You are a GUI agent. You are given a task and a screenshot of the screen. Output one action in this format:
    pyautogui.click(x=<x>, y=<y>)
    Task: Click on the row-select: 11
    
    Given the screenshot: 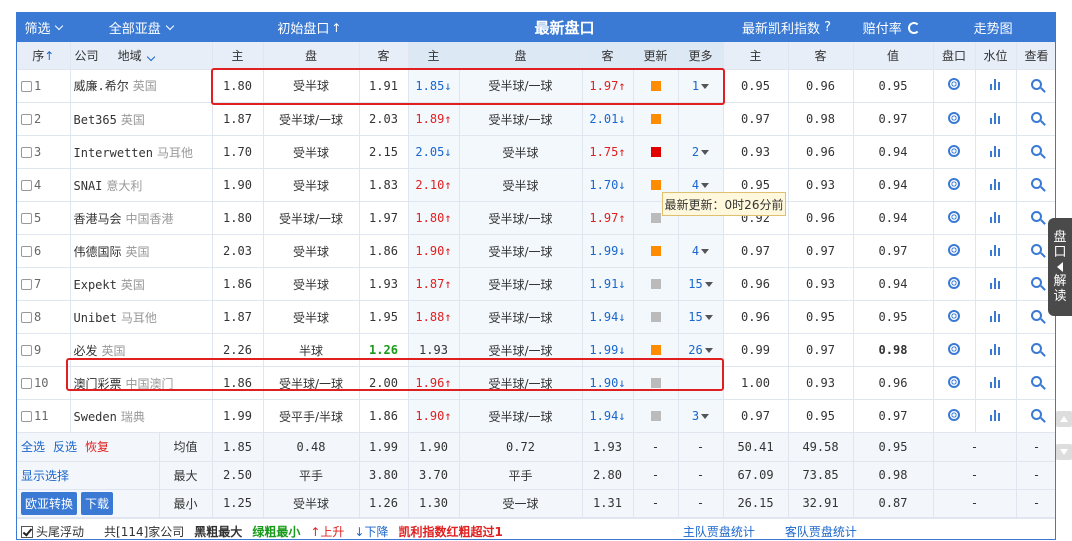 What is the action you would take?
    pyautogui.click(x=44, y=416)
    